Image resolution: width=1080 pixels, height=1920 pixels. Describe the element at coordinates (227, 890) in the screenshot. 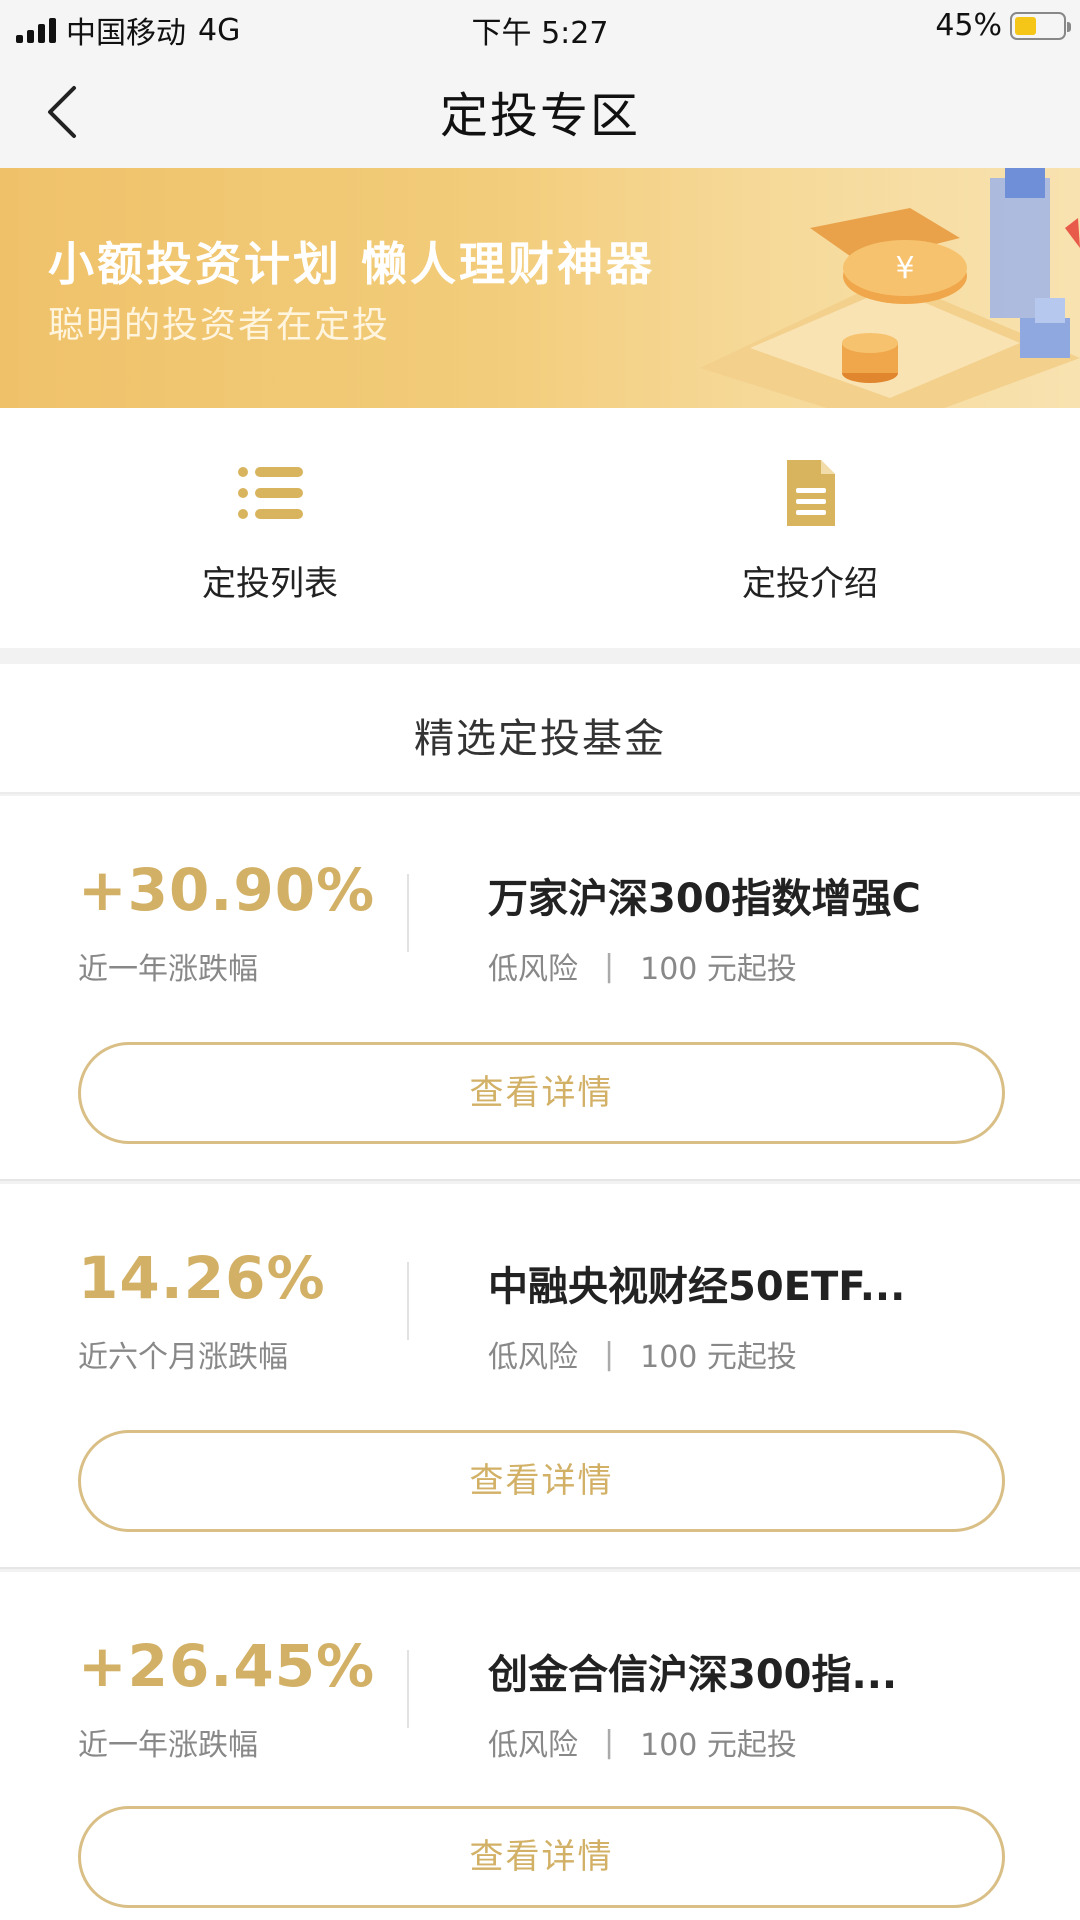

I see `fund-return-rate: +30.90%` at that location.